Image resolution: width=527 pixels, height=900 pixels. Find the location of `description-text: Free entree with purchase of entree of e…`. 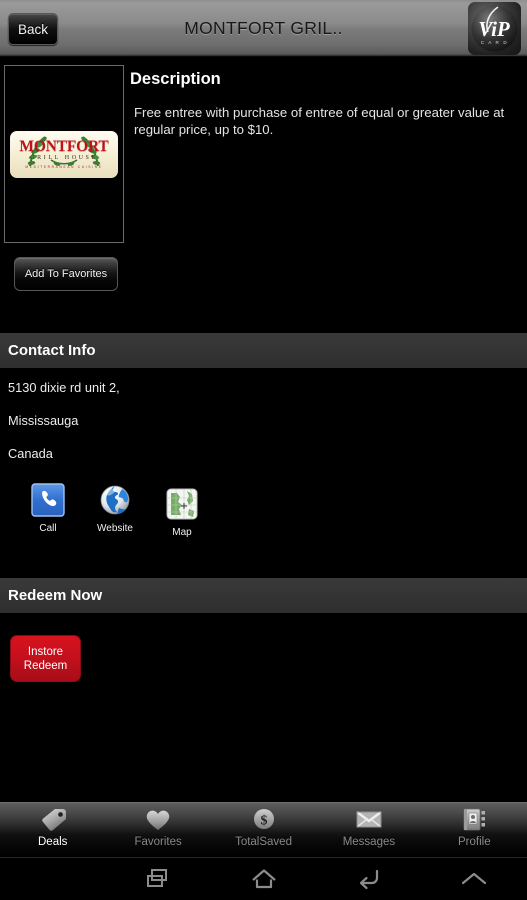

description-text: Free entree with purchase of entree of e… is located at coordinates (319, 121).